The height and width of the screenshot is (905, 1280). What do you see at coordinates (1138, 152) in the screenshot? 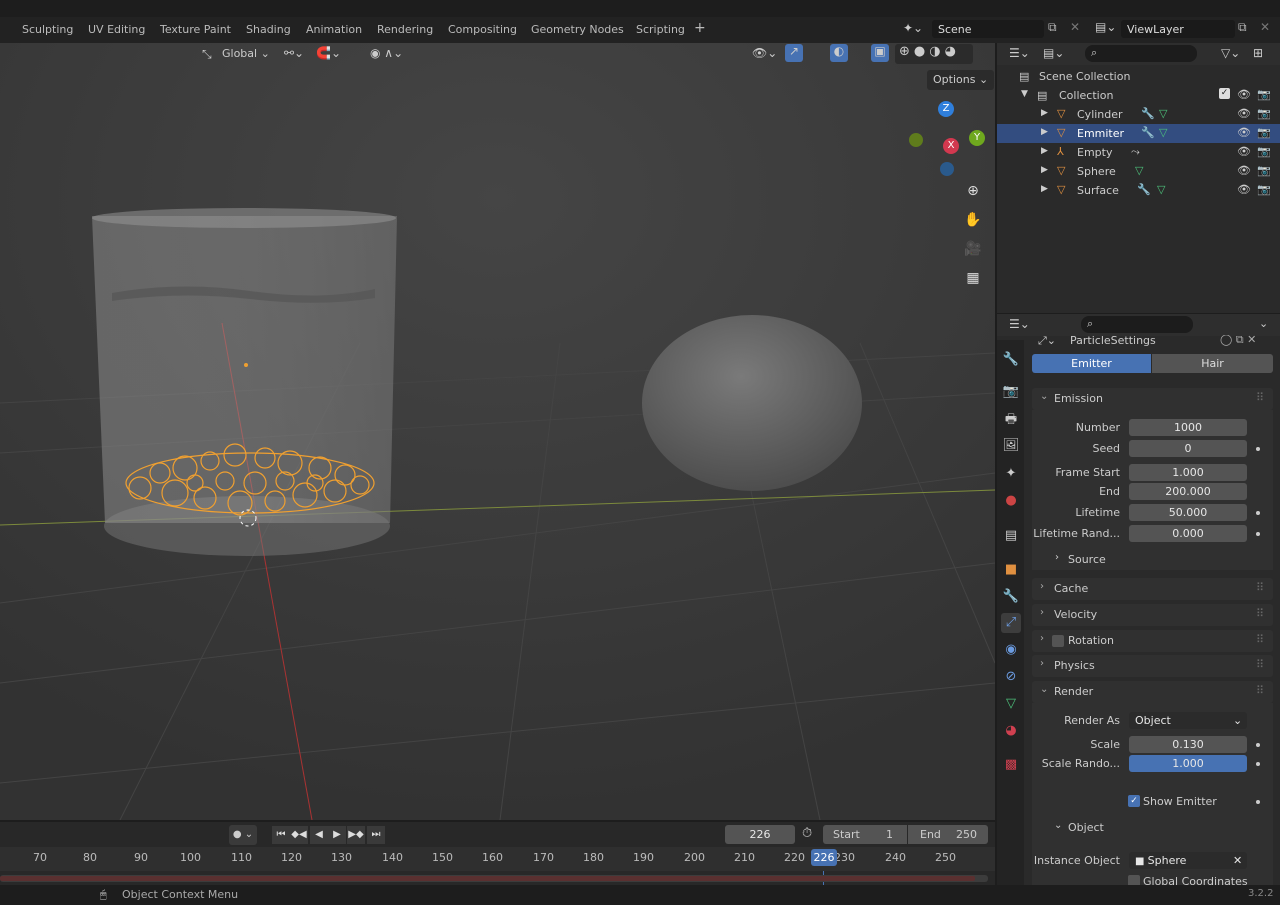
I see `outliner-item-empty: ▶ ⅄ Empty ⤳ 👁 📷` at bounding box center [1138, 152].